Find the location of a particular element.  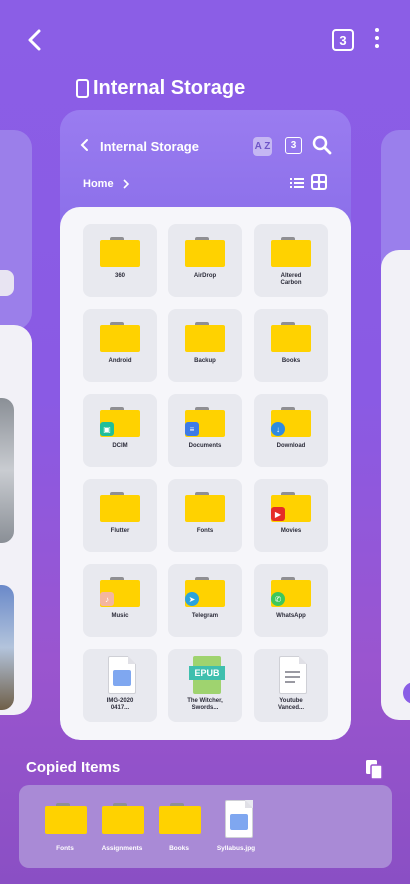

side-card-right is located at coordinates (395, 425).